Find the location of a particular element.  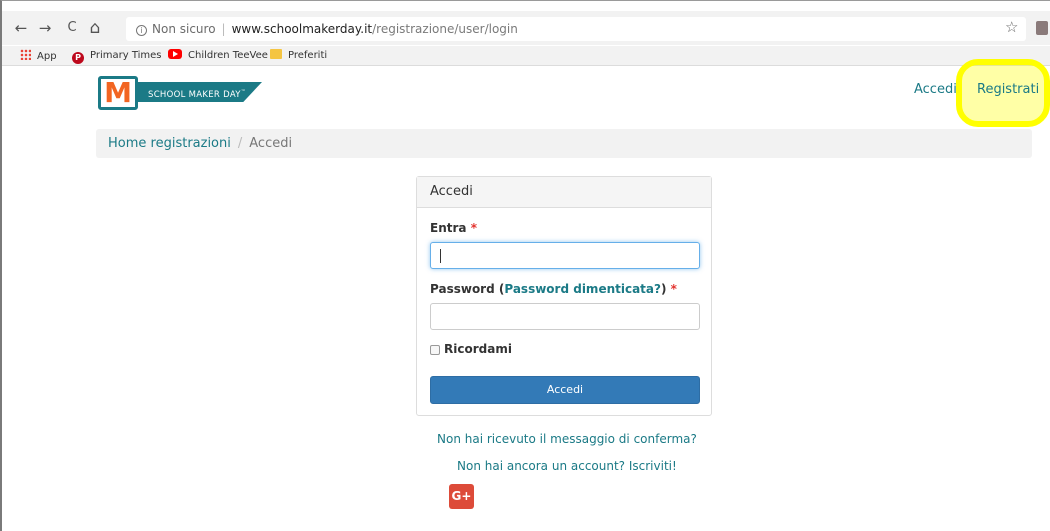

bookmark-children-teevee: Children TeeVee is located at coordinates (218, 56).